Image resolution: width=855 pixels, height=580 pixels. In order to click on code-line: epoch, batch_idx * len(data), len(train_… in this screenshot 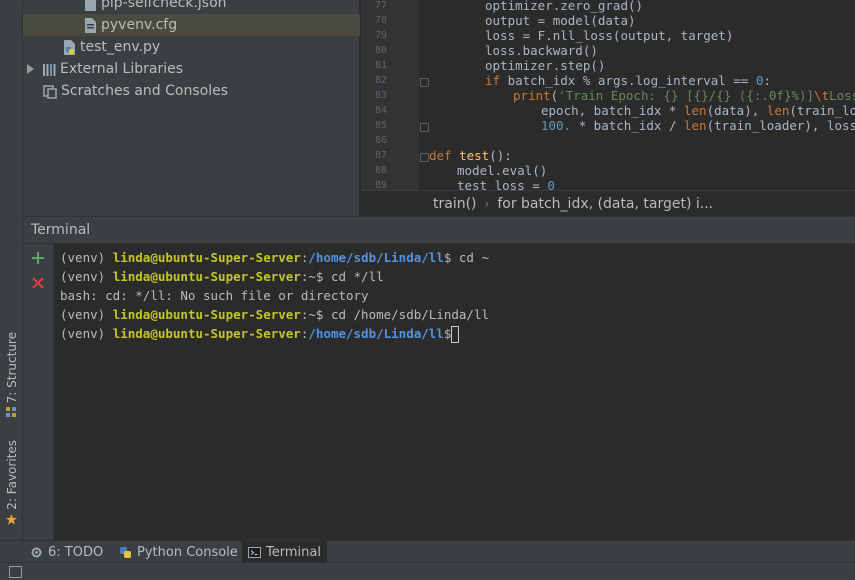, I will do `click(698, 110)`.